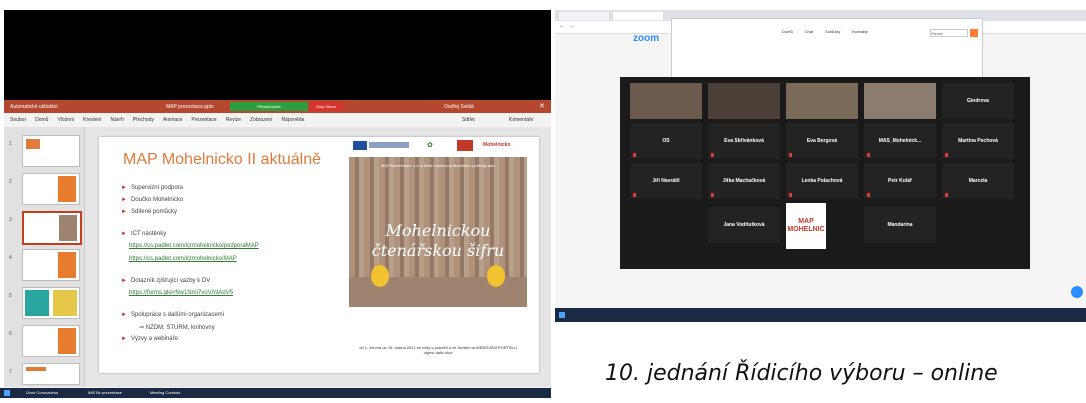 The height and width of the screenshot is (403, 1086). Describe the element at coordinates (293, 120) in the screenshot. I see `tab-help: Nápověda` at that location.